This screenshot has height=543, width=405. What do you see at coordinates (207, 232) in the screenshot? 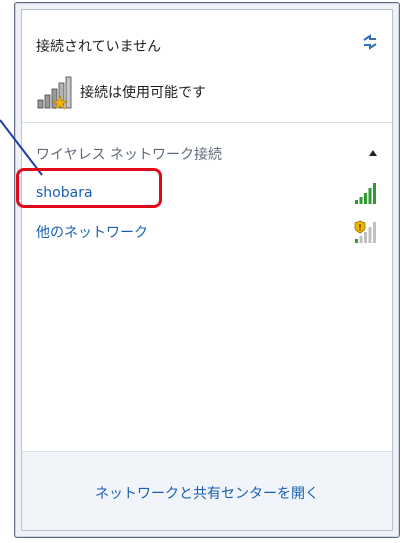
I see `network-item-other: 他のネットワーク` at bounding box center [207, 232].